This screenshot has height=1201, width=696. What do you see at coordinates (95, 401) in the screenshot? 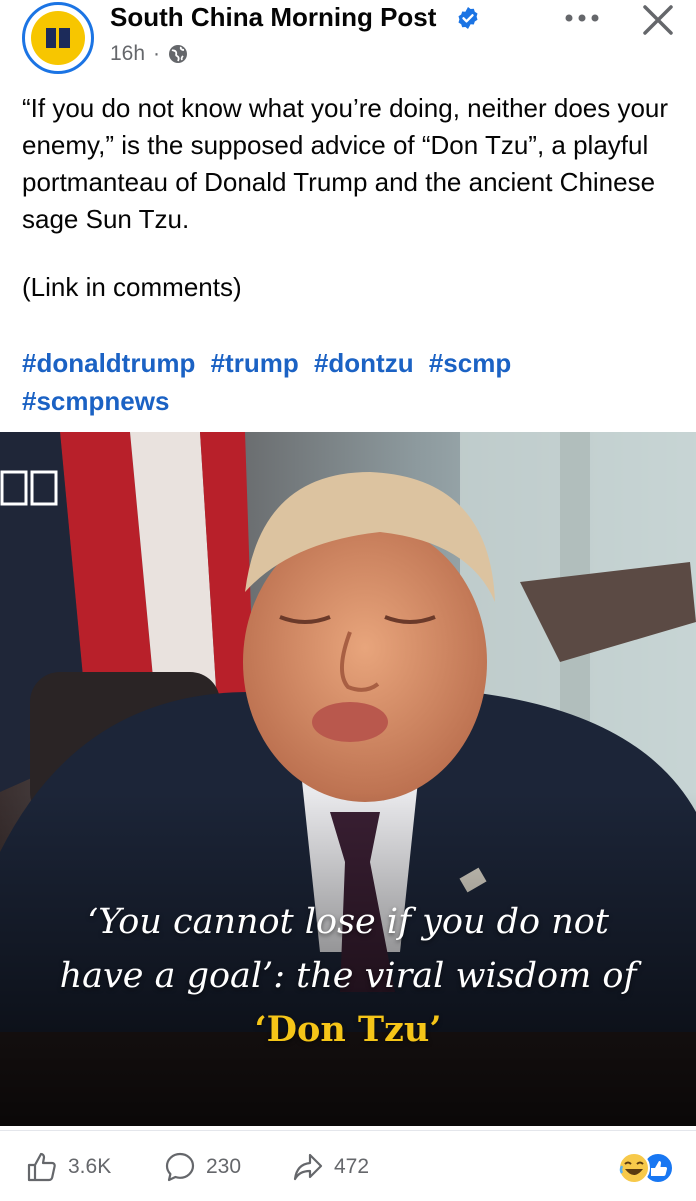
I see `hashtag-link: #scmpnews` at bounding box center [95, 401].